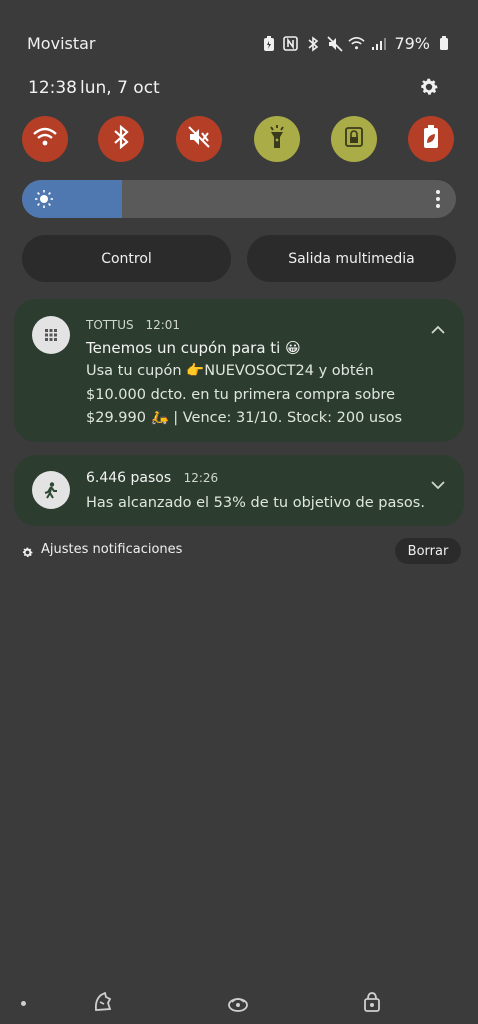 This screenshot has height=1024, width=478. I want to click on sun-icon, so click(44, 199).